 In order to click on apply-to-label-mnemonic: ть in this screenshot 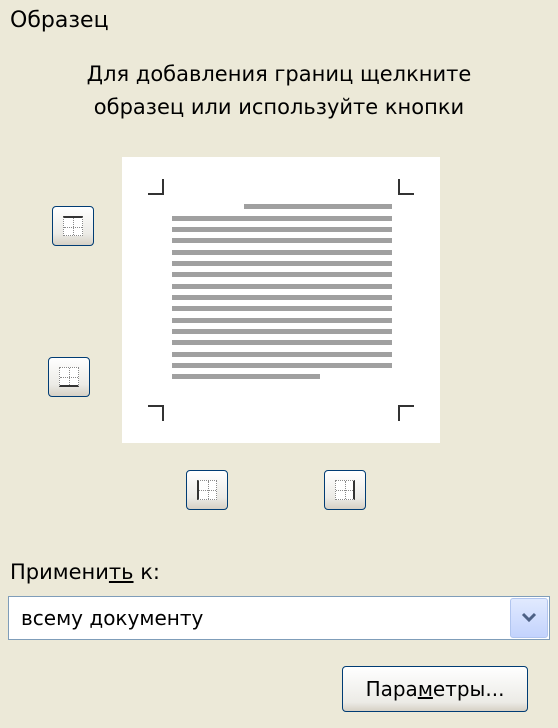, I will do `click(121, 572)`.